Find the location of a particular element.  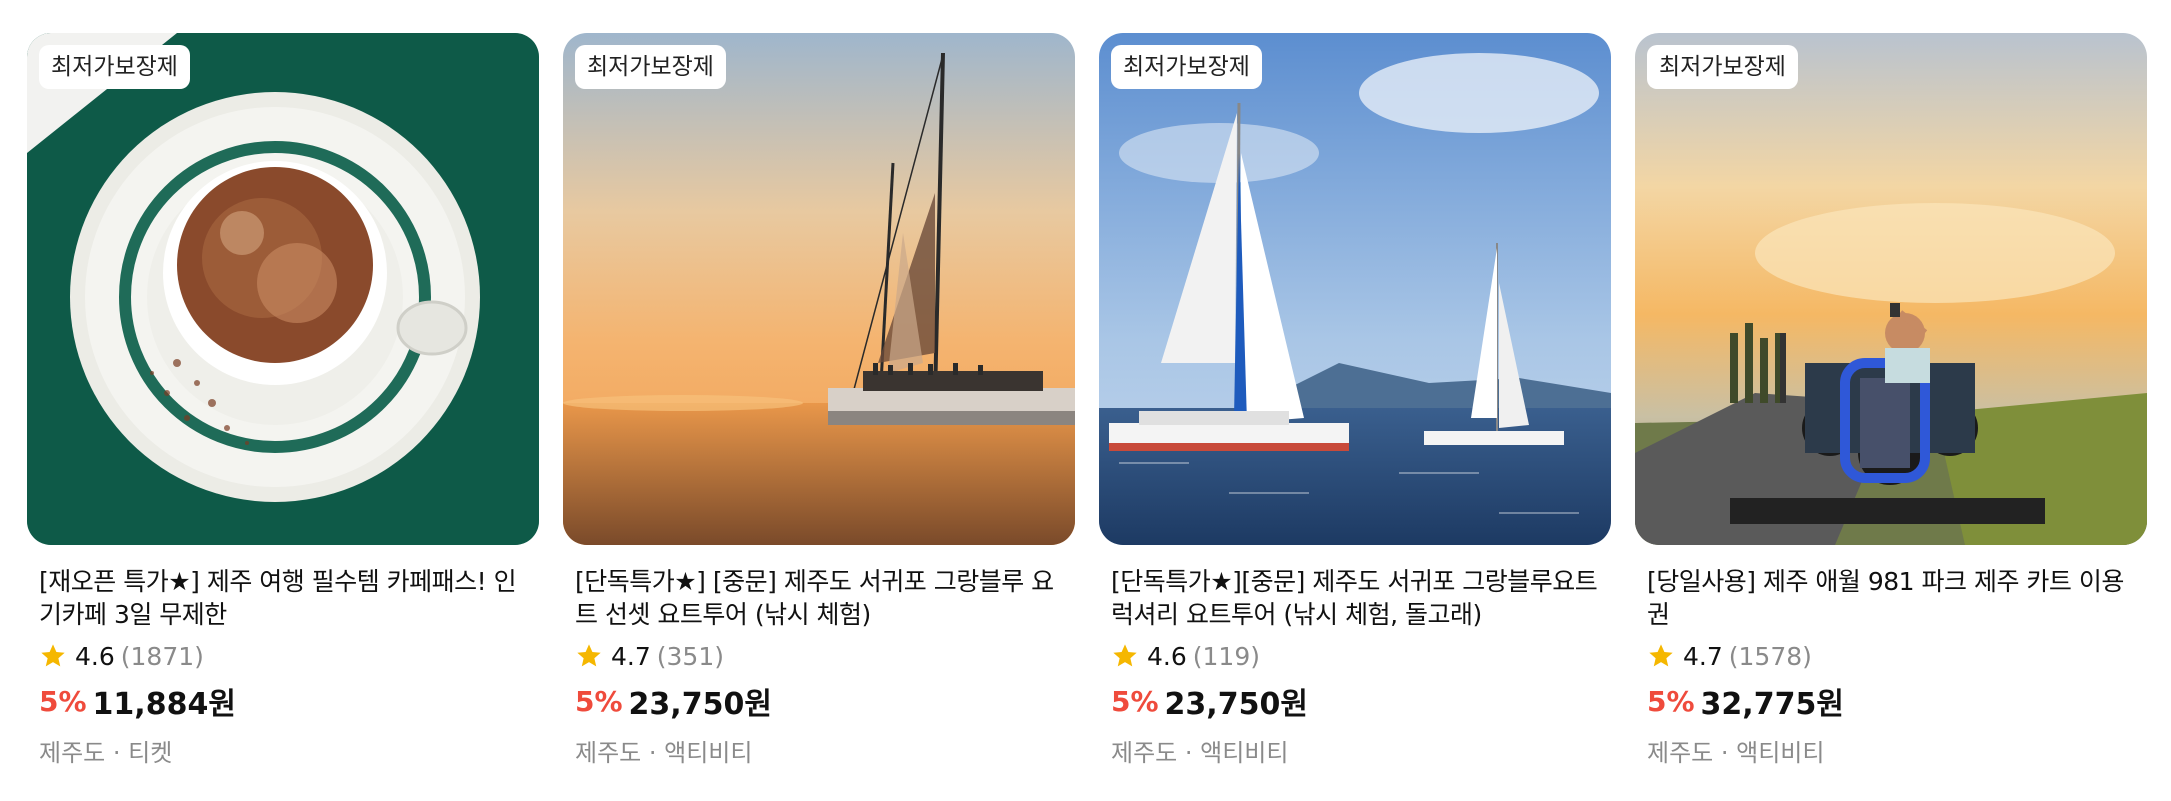

location-category: 제주도 · 티켓 is located at coordinates (106, 753).